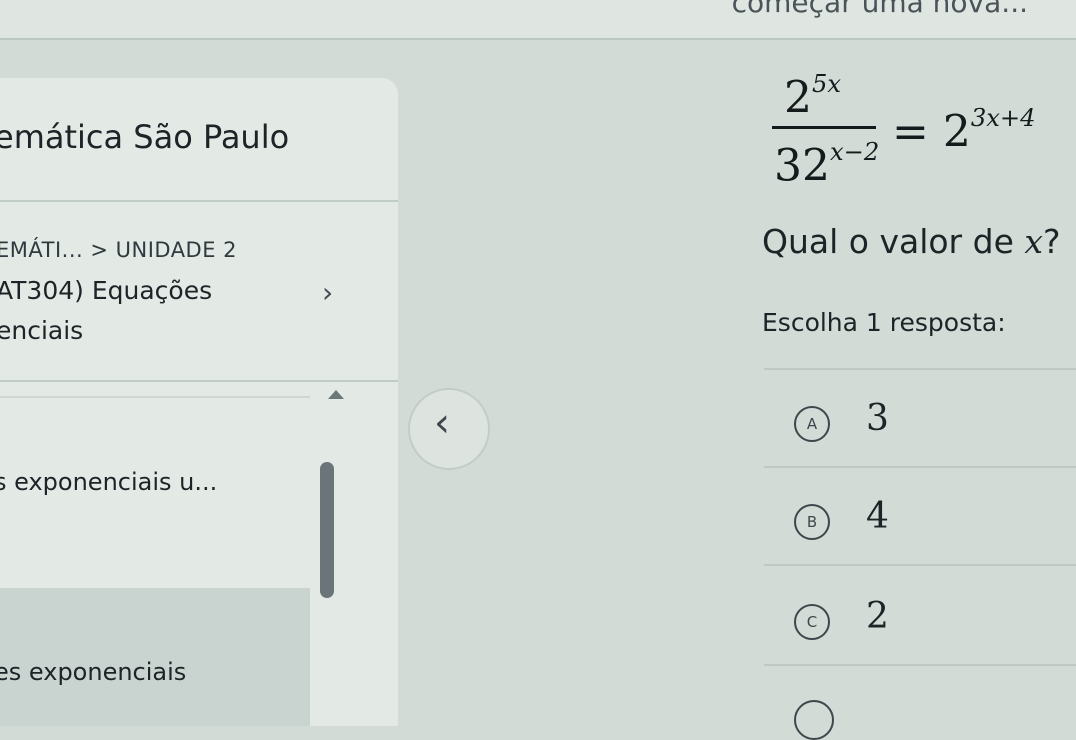 The width and height of the screenshot is (1076, 740). What do you see at coordinates (812, 522) in the screenshot?
I see `option-letter-badge: B` at bounding box center [812, 522].